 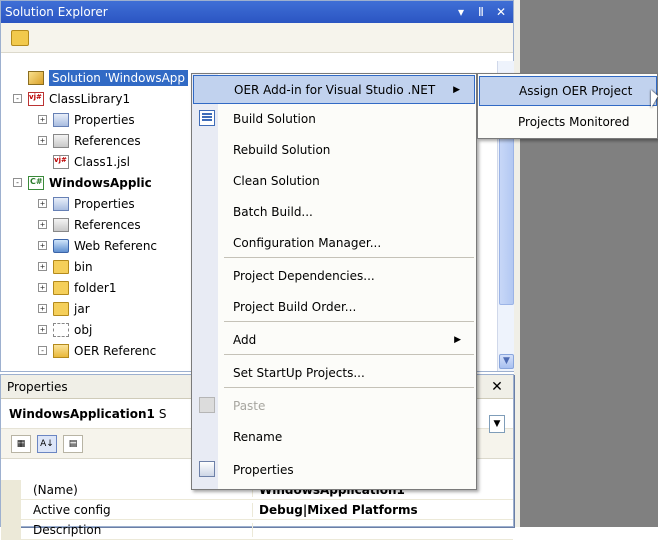 What do you see at coordinates (245, 339) in the screenshot?
I see `menu-item-label: Add` at bounding box center [245, 339].